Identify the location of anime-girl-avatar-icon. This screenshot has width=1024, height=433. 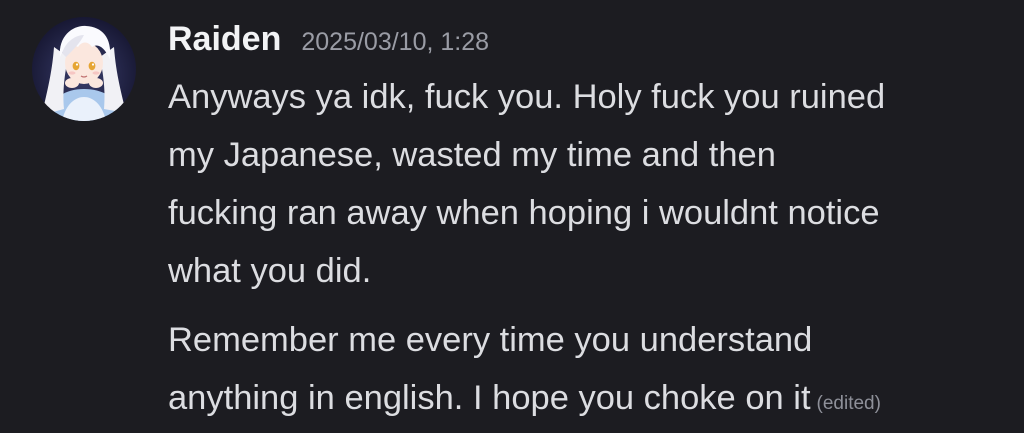
(84, 69).